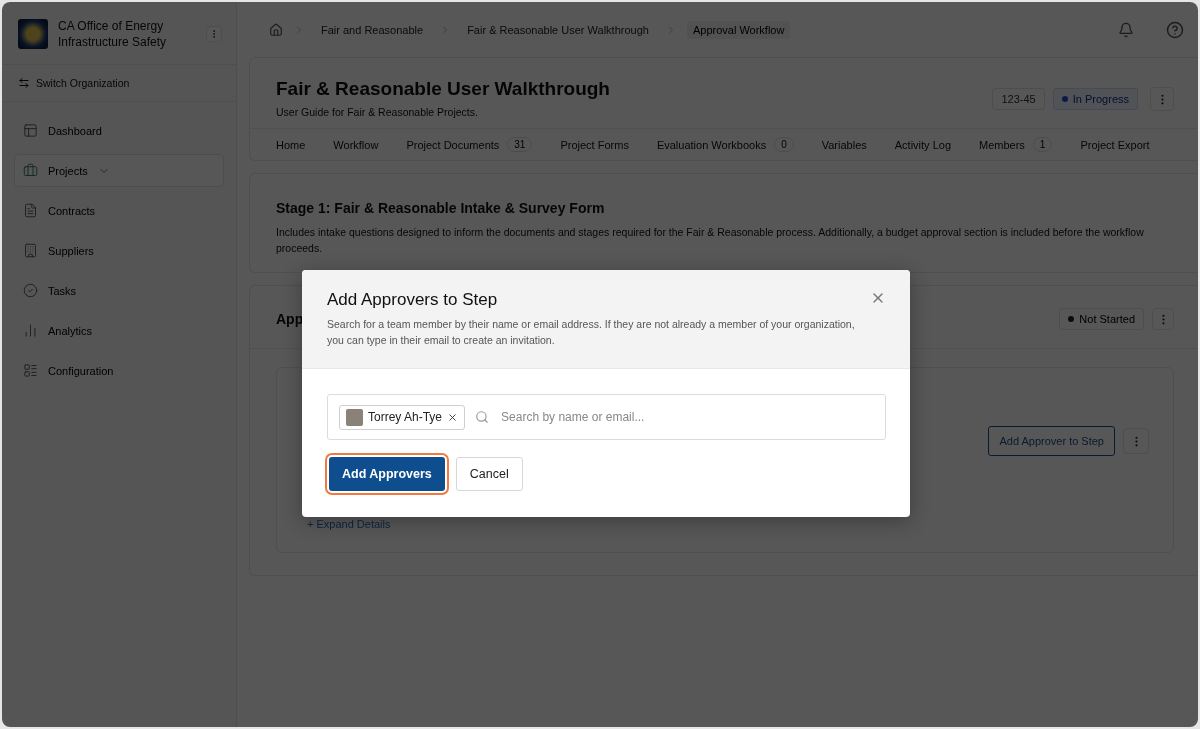 This screenshot has height=729, width=1200. Describe the element at coordinates (1101, 319) in the screenshot. I see `status-badge: Not Started` at that location.